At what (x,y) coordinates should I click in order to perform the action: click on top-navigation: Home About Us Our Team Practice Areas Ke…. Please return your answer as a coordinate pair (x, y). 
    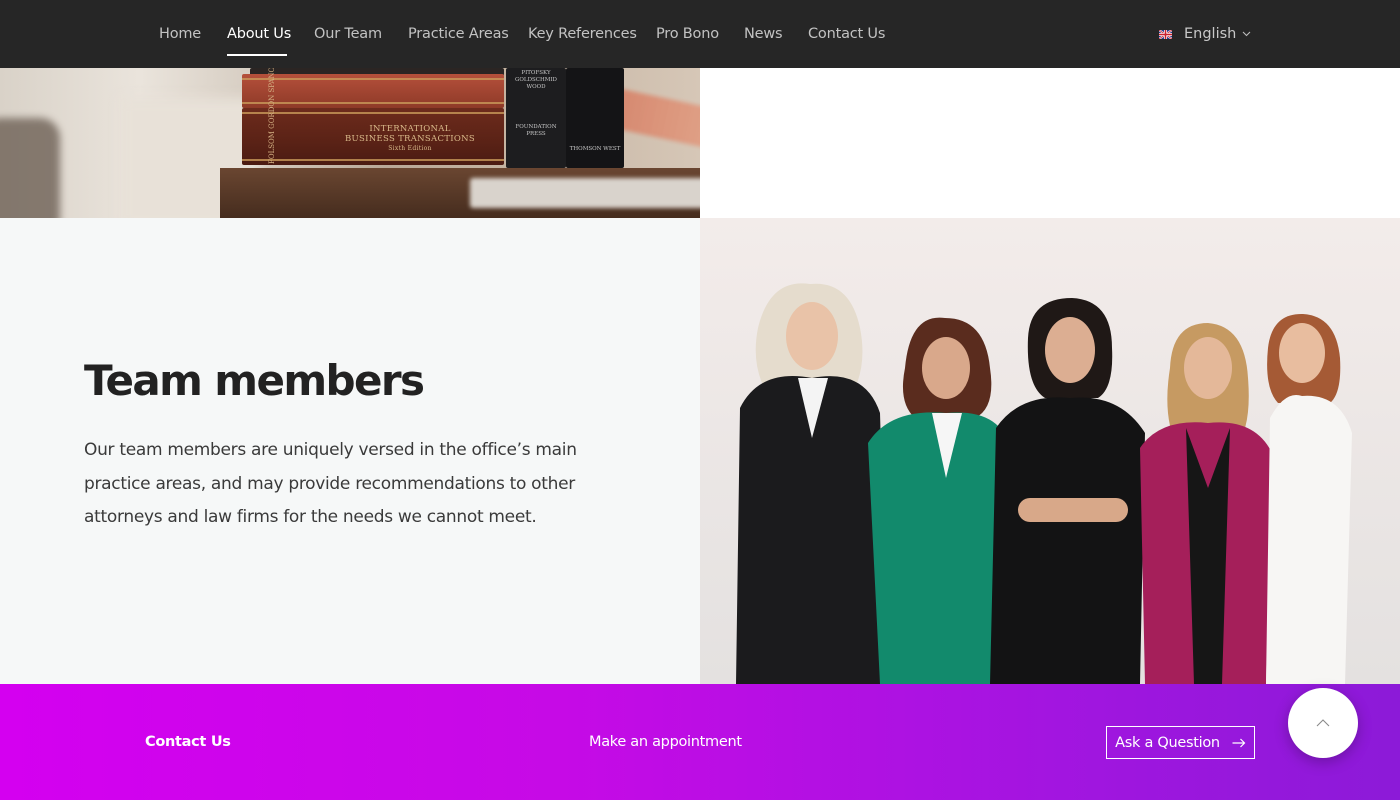
    Looking at the image, I should click on (700, 34).